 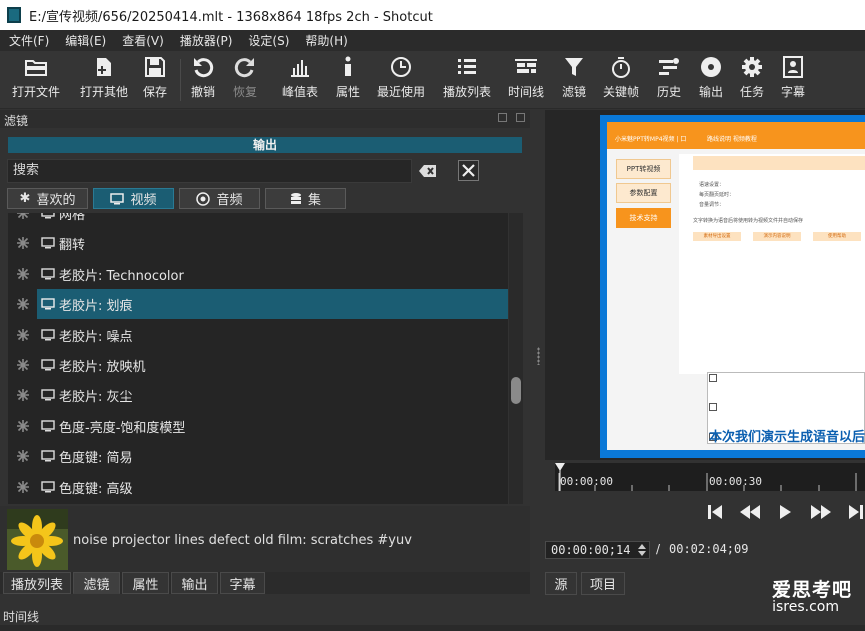 I want to click on filter-row-grid: 网格, so click(x=258, y=220).